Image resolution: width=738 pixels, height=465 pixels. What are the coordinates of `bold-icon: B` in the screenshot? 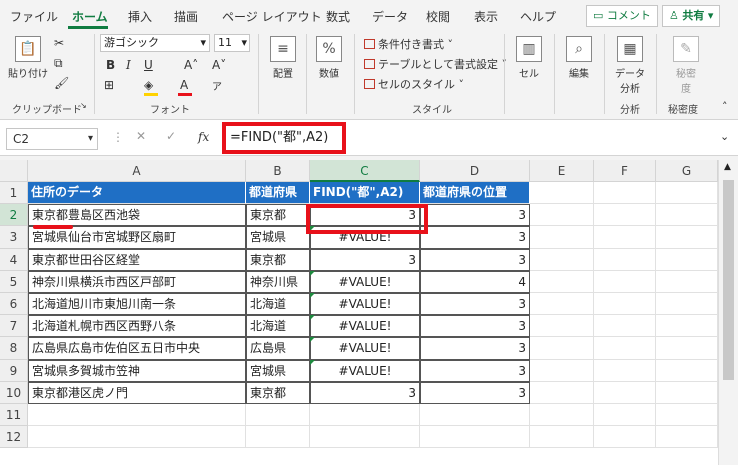 It's located at (110, 65).